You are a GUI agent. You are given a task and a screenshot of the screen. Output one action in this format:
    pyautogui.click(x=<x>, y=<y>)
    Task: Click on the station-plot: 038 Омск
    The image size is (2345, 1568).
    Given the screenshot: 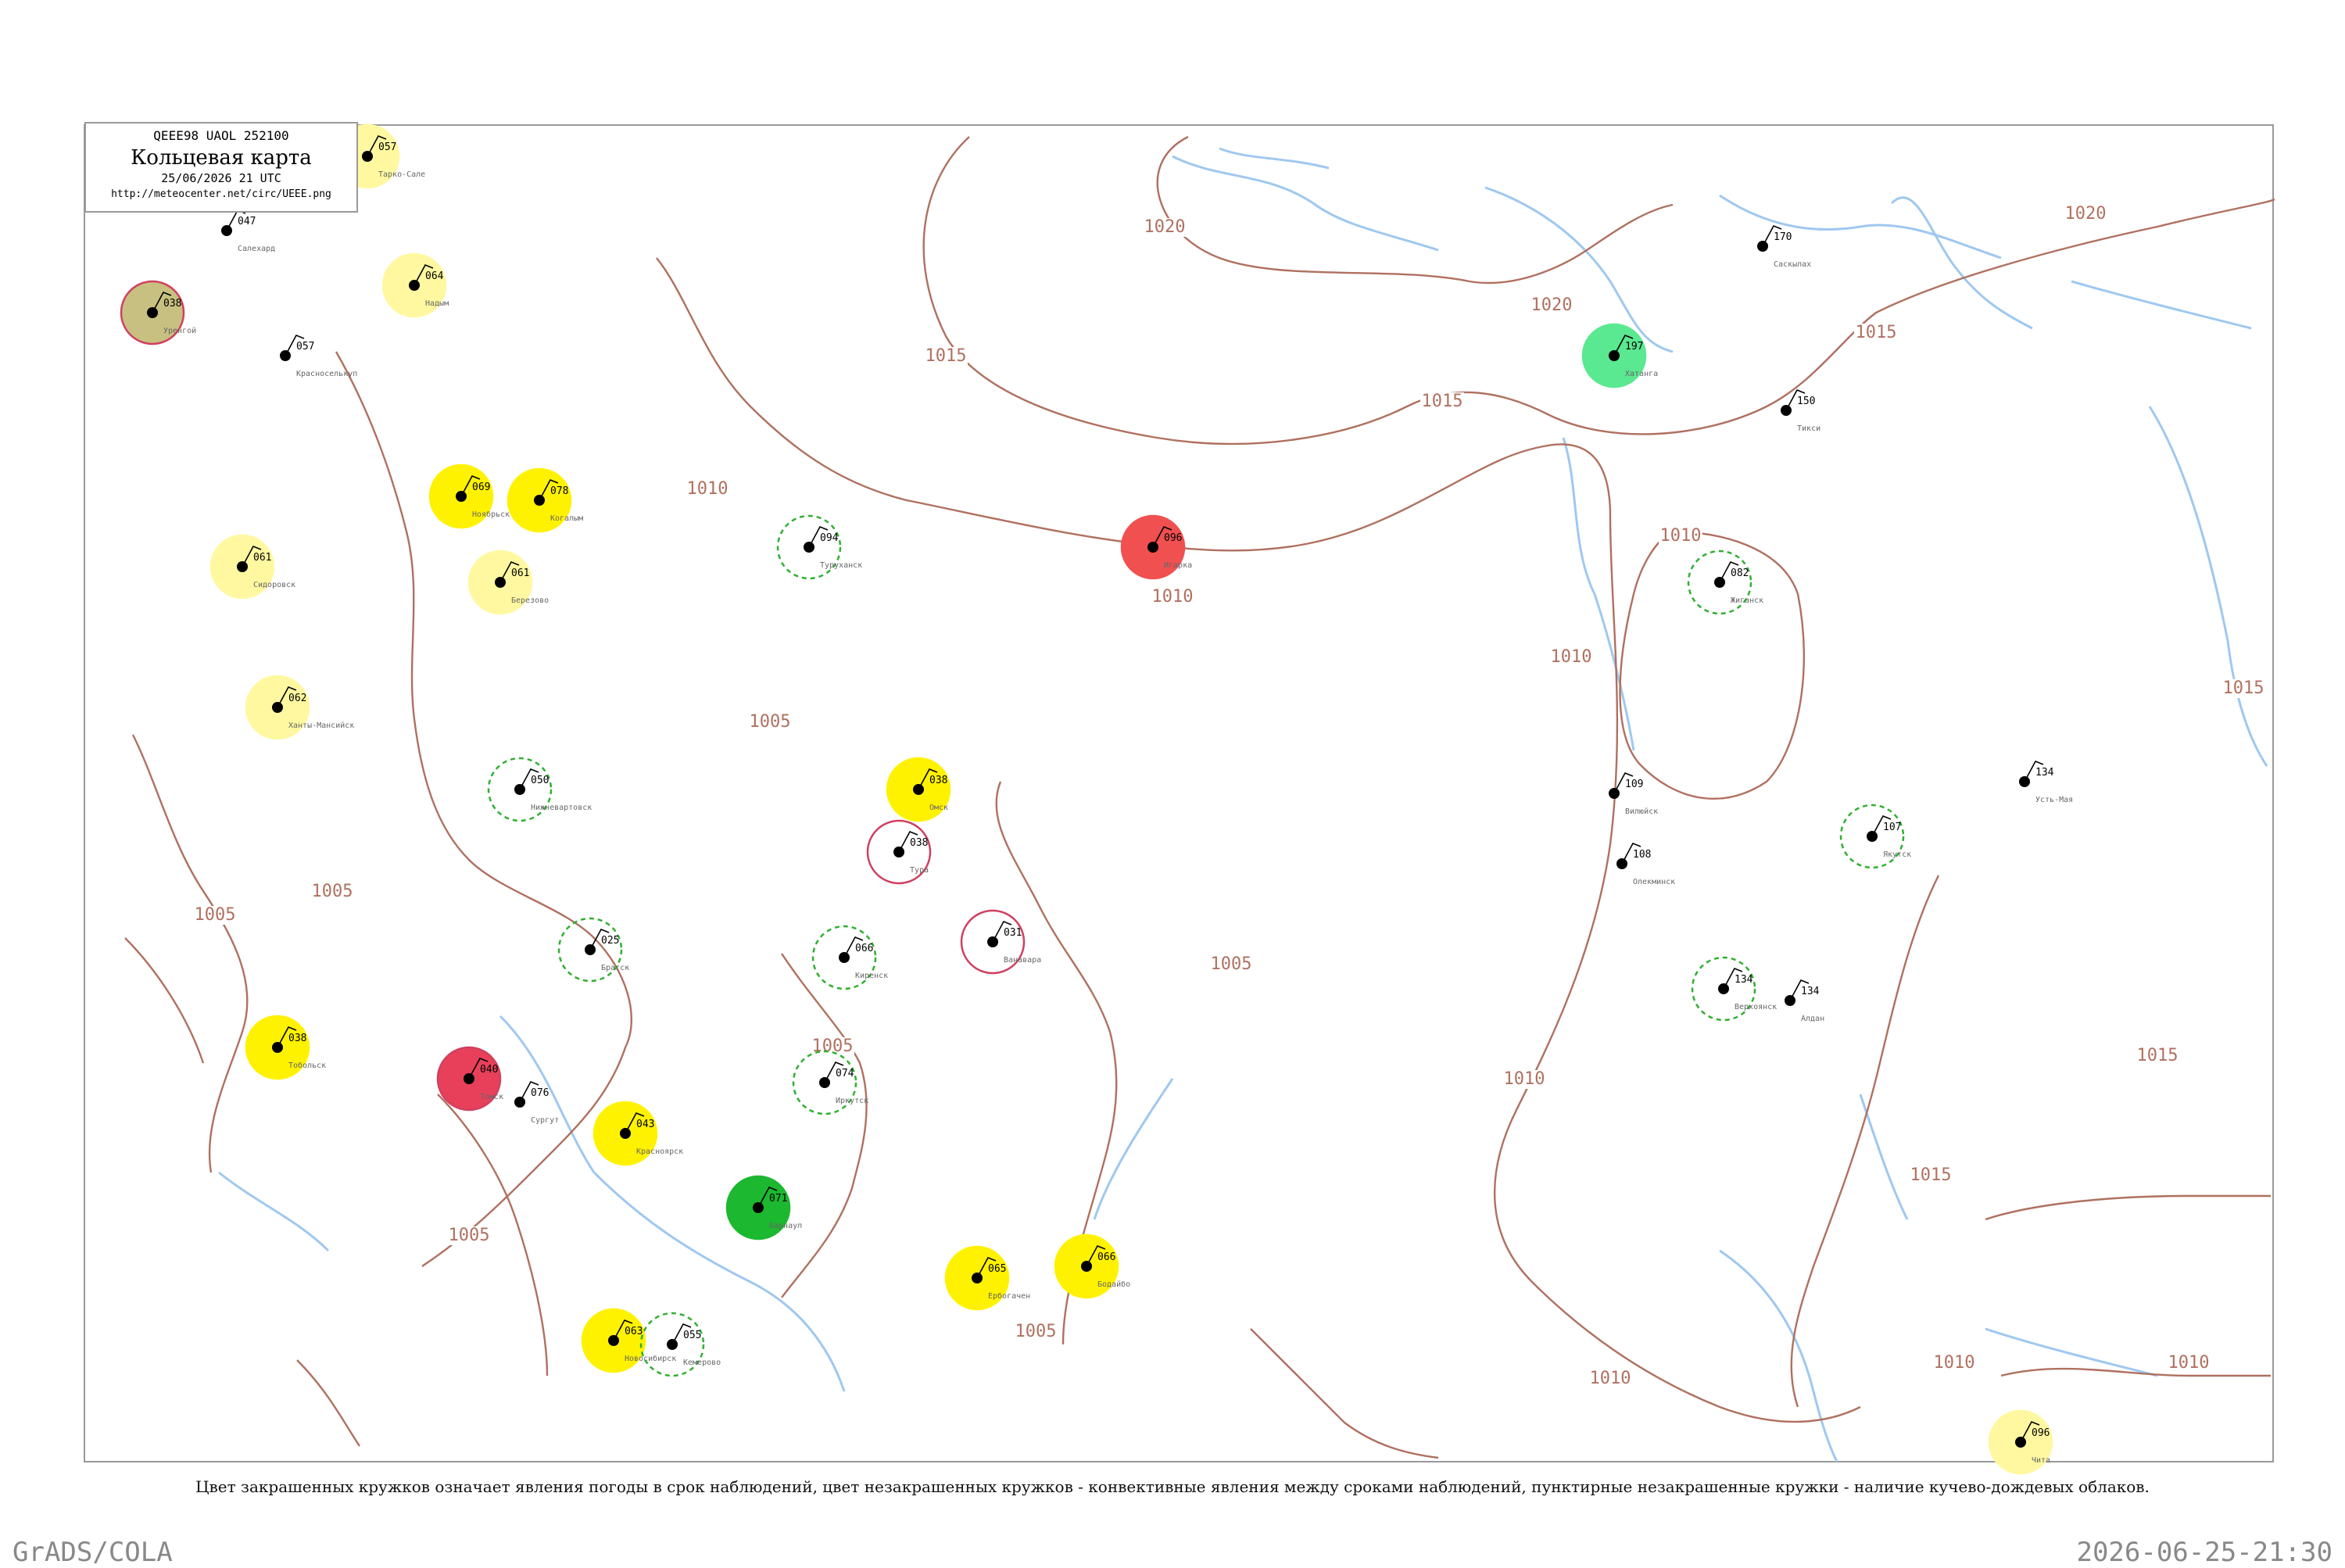 What is the action you would take?
    pyautogui.click(x=918, y=789)
    